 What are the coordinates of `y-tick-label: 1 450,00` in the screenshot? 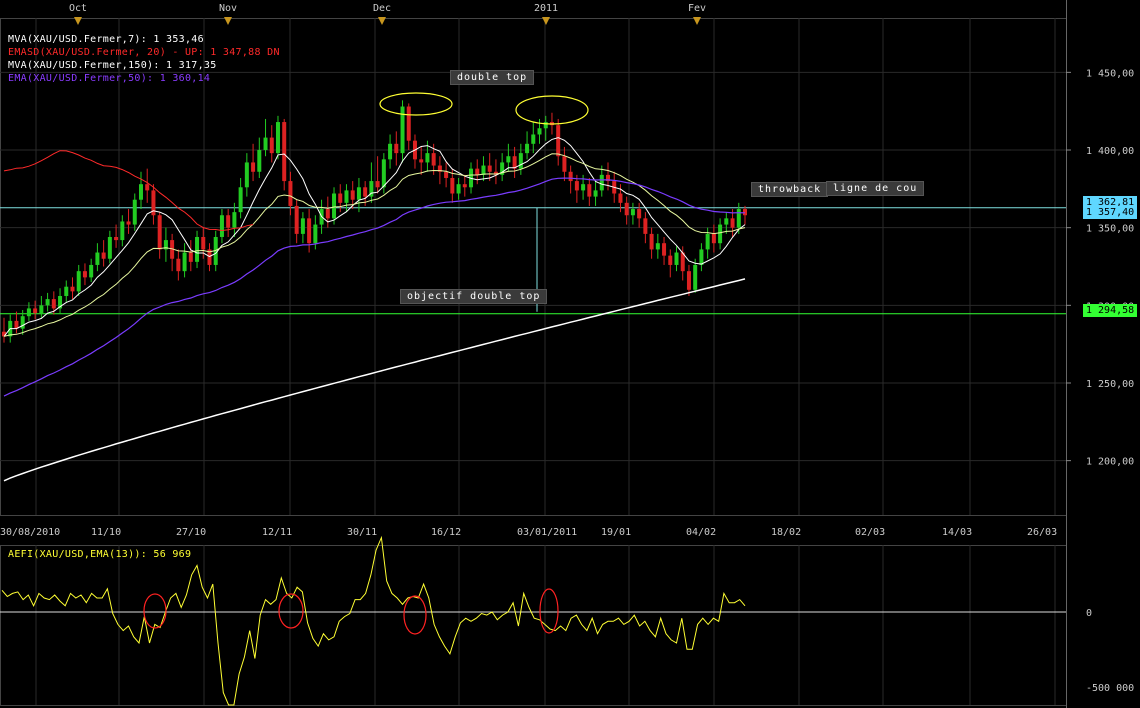 It's located at (1110, 73).